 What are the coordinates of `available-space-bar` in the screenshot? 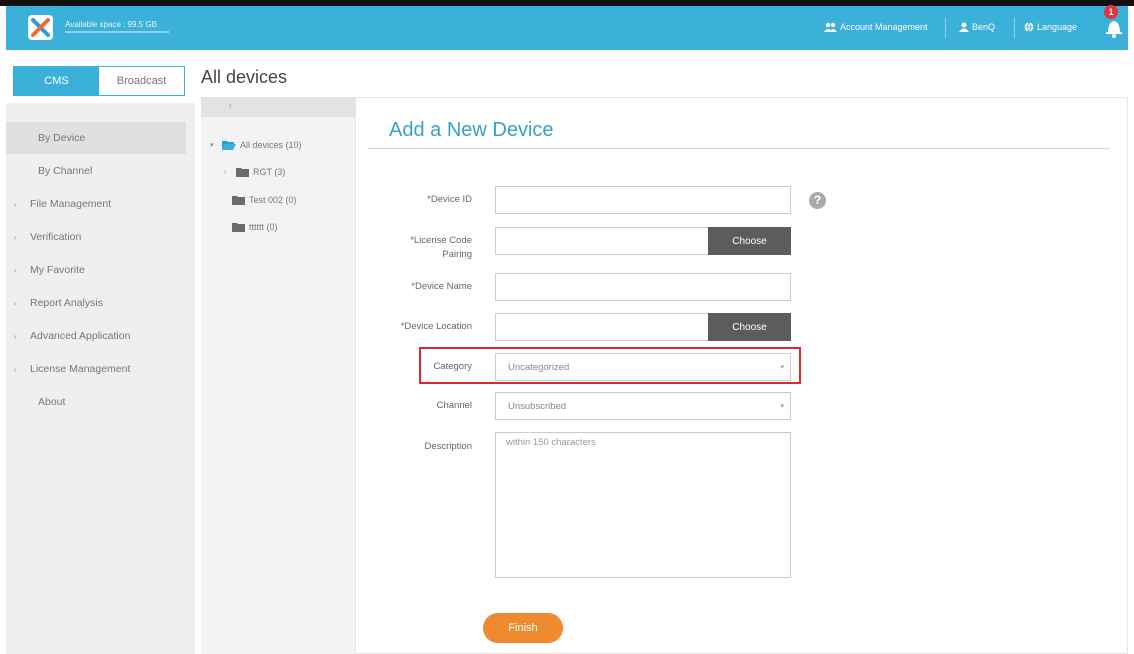 It's located at (117, 32).